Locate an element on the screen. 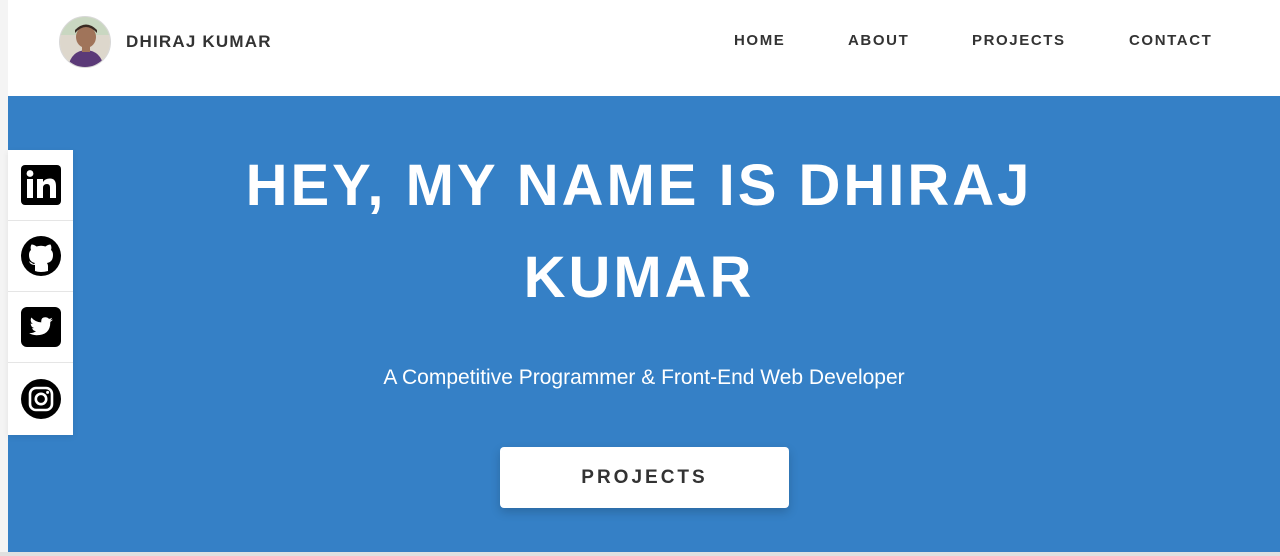 This screenshot has height=556, width=1280. twitter-icon is located at coordinates (40, 327).